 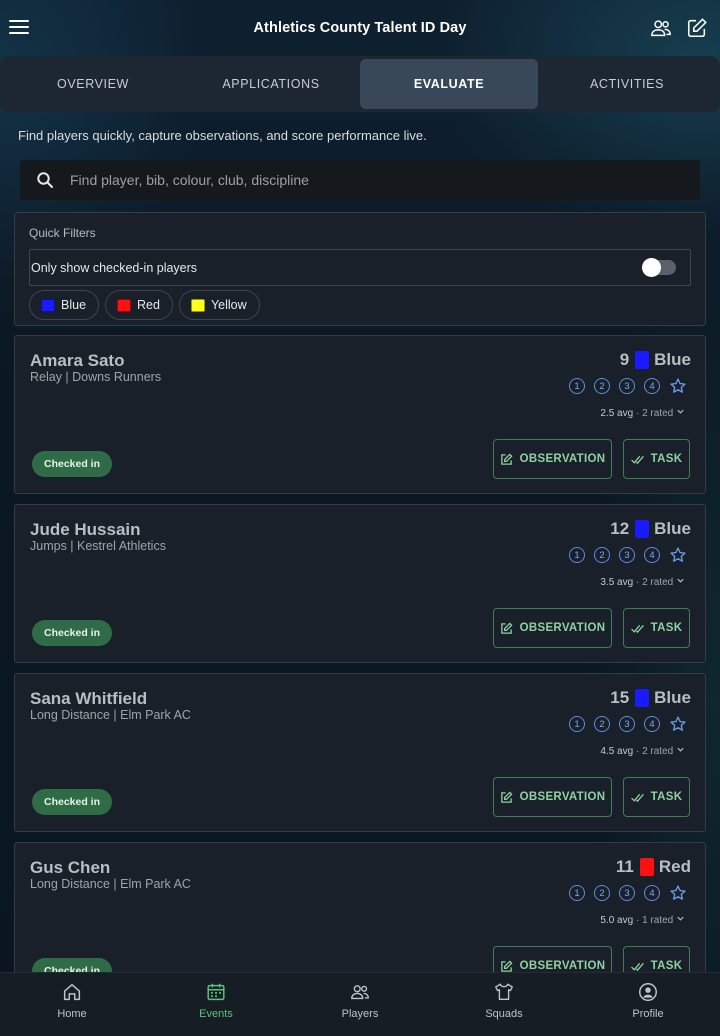 I want to click on player-discipline-club: Jumps | Kestrel Athletics, so click(x=98, y=546).